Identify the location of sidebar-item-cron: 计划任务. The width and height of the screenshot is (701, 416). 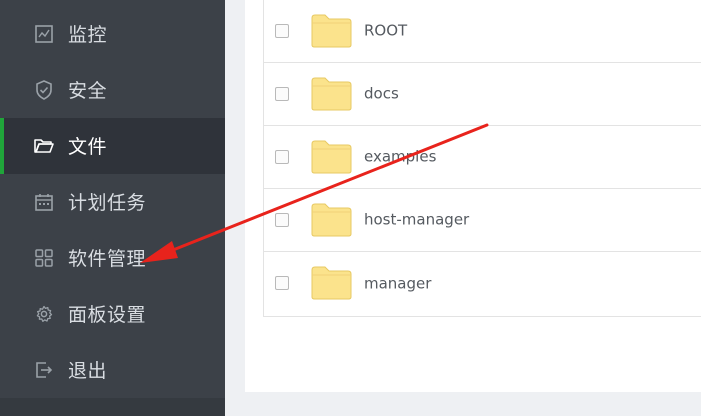
(112, 202).